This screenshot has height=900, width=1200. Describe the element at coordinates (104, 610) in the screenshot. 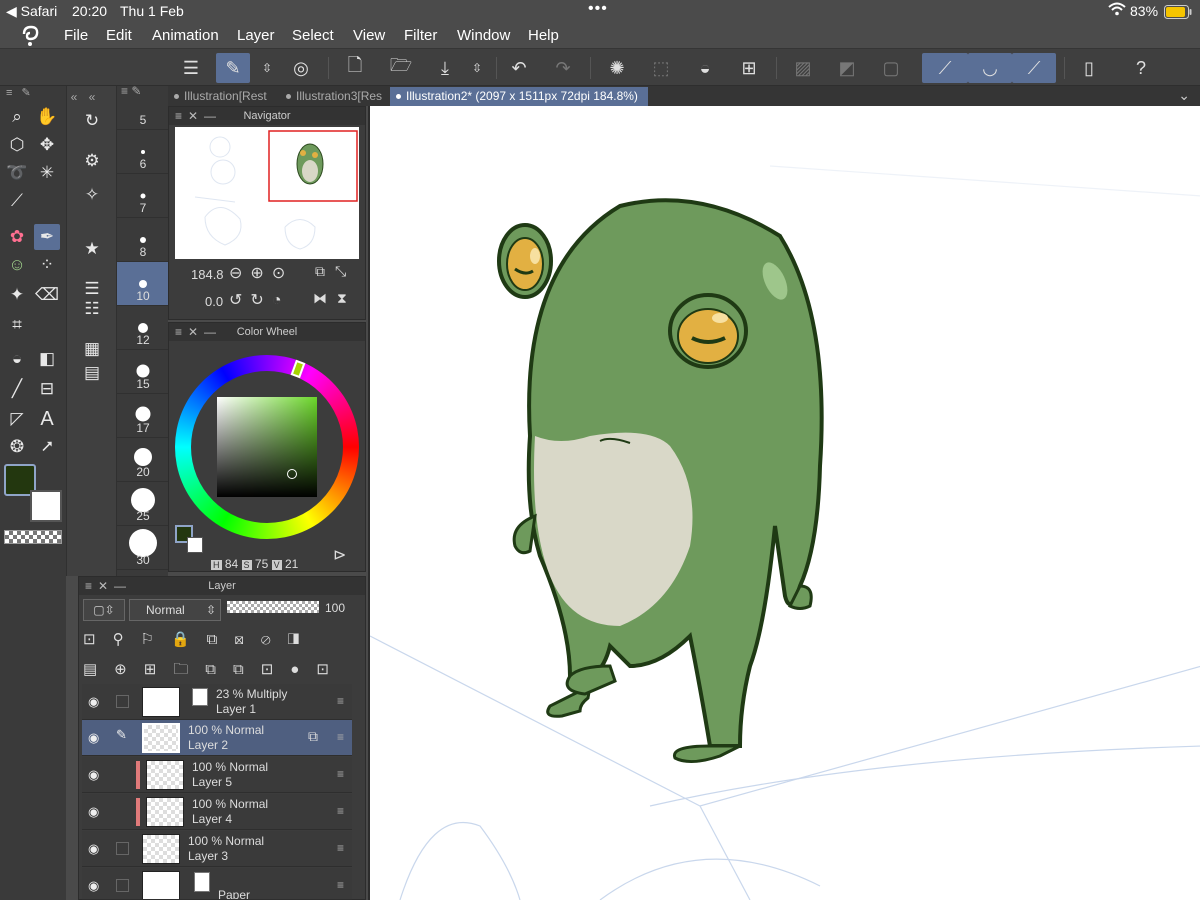

I see `layer-type-select: ▢⇳` at that location.